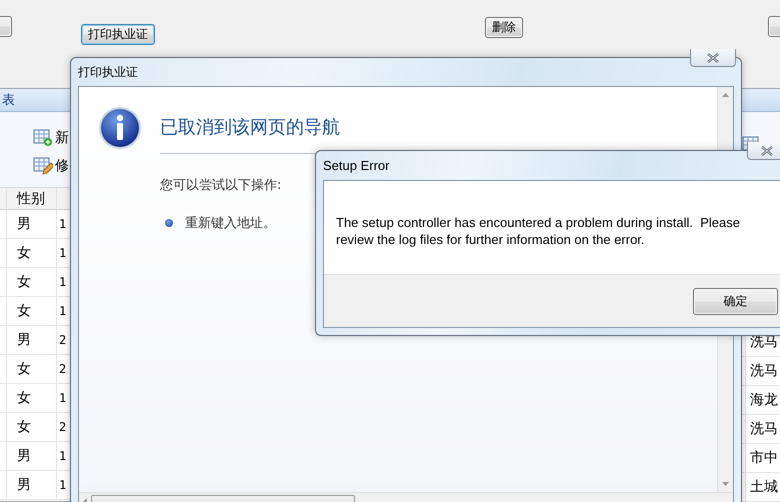  I want to click on error-message: The setup controller has encountered a problem during install. Please review the log files for further information on the error., so click(538, 231).